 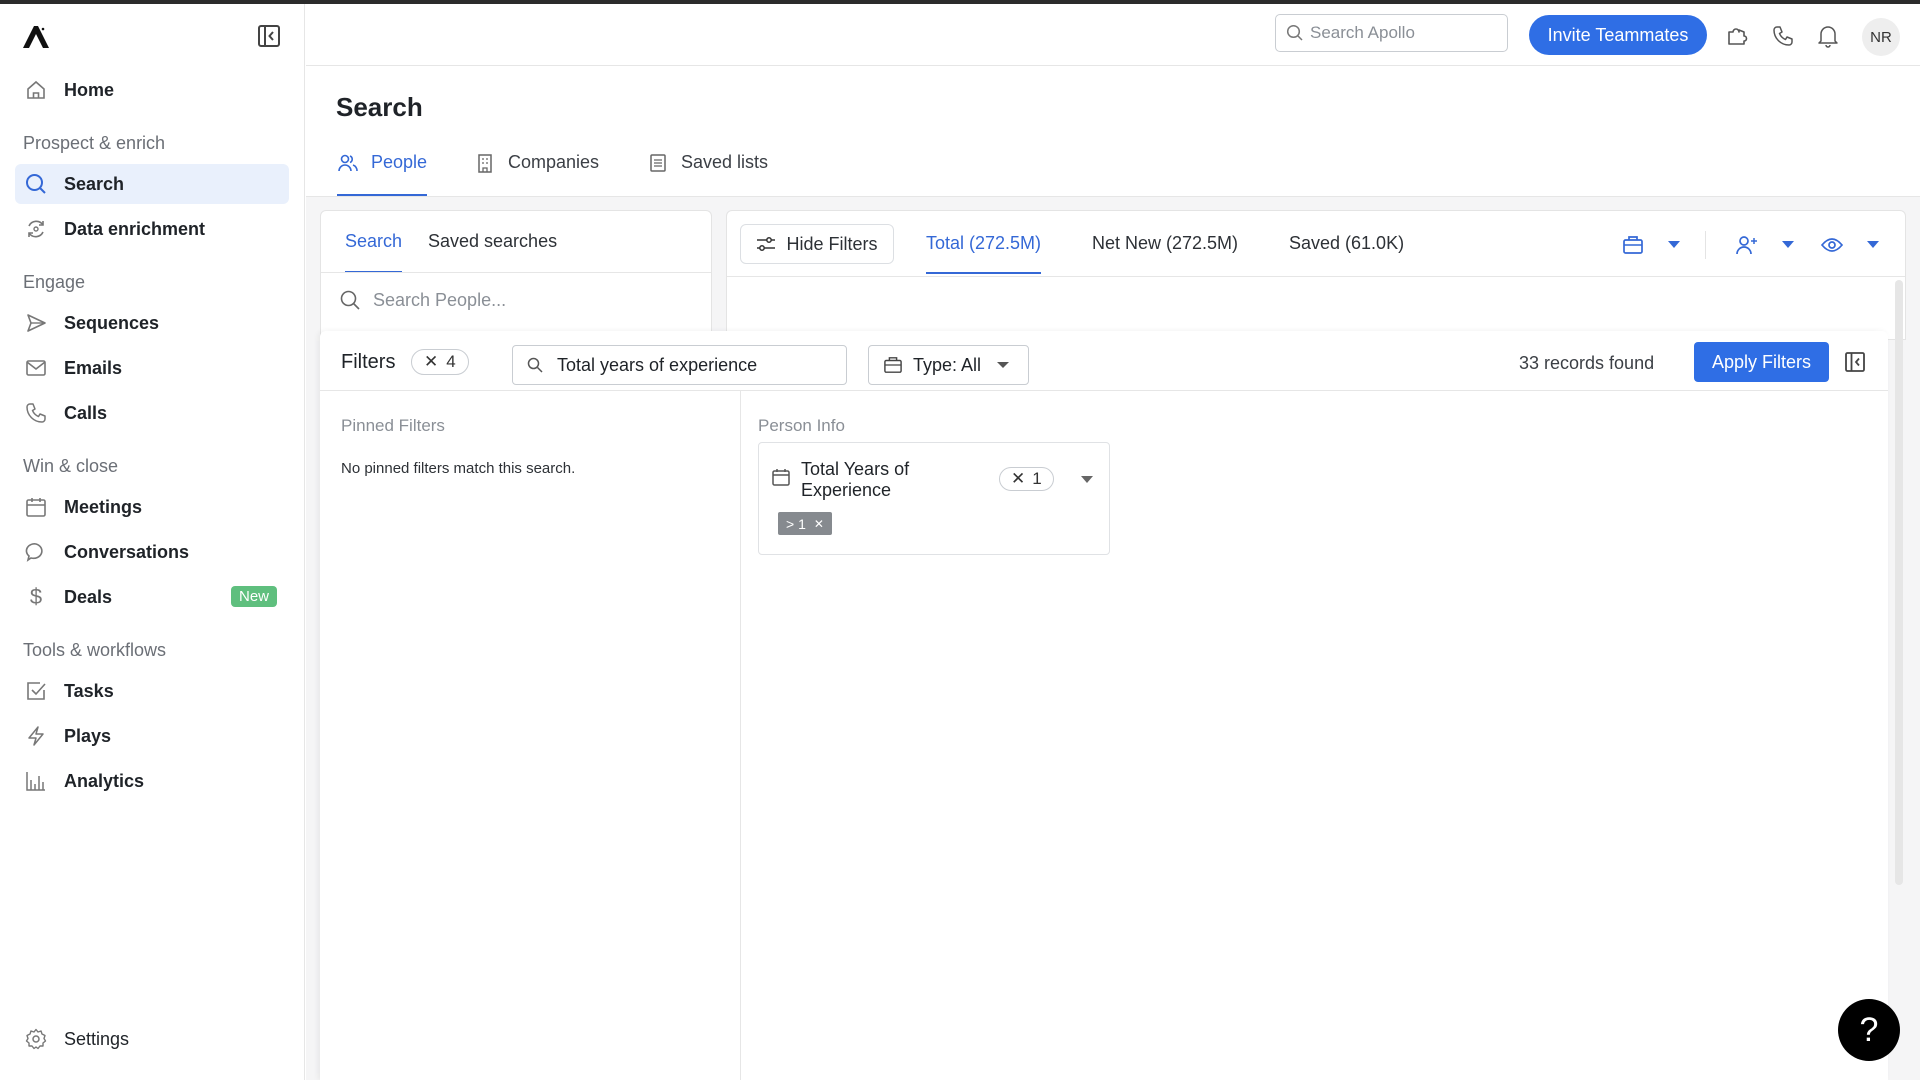 I want to click on bell-icon, so click(x=1828, y=36).